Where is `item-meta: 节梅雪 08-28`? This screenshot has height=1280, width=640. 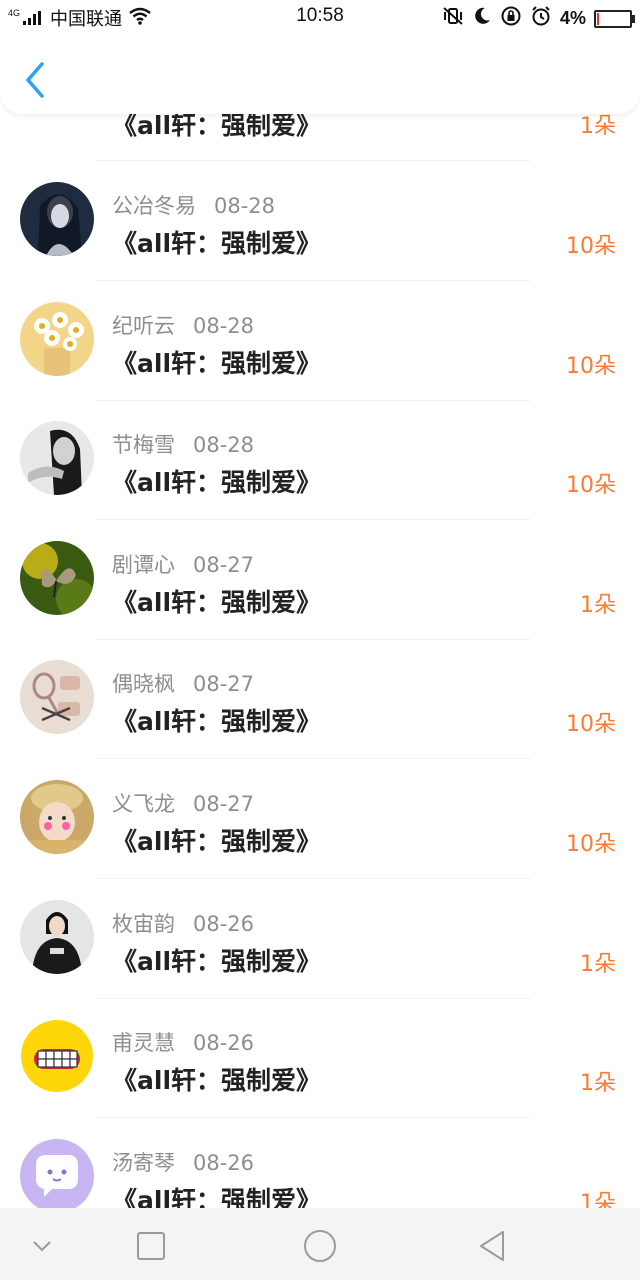 item-meta: 节梅雪 08-28 is located at coordinates (183, 444).